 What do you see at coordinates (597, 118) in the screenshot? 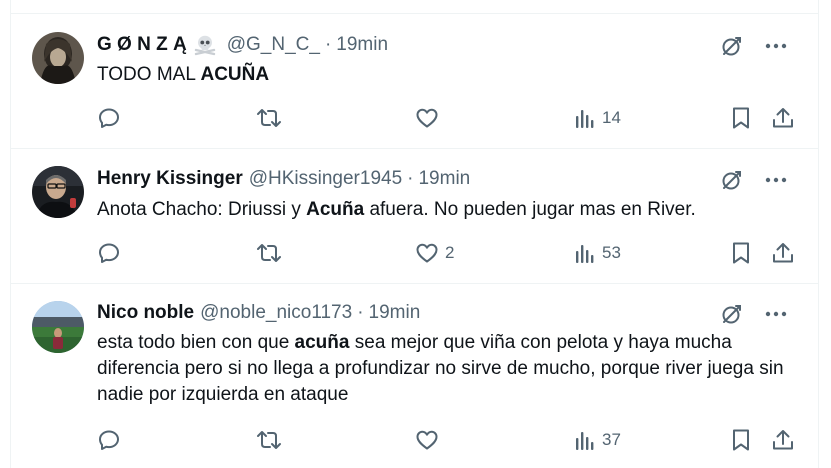
I see `views-button: 14` at bounding box center [597, 118].